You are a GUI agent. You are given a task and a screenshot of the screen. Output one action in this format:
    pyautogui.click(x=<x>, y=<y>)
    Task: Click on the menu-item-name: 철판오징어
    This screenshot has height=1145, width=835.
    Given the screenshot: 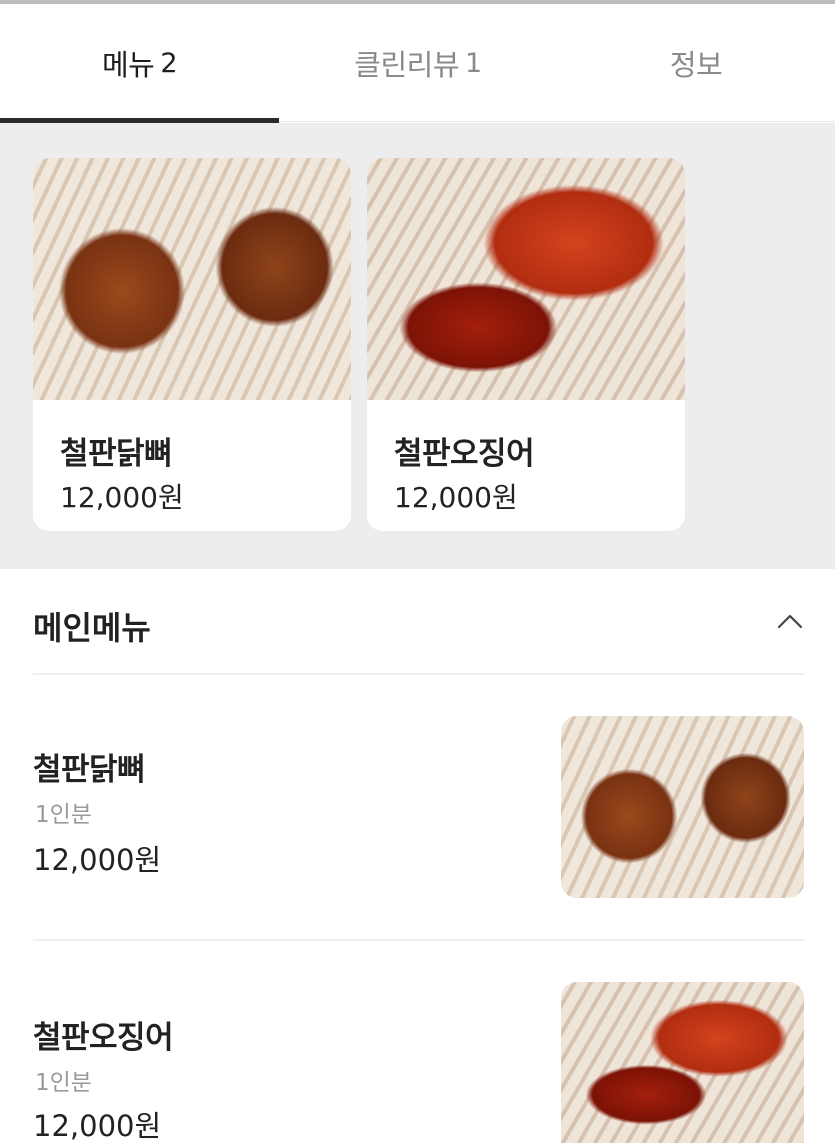 What is the action you would take?
    pyautogui.click(x=103, y=1038)
    